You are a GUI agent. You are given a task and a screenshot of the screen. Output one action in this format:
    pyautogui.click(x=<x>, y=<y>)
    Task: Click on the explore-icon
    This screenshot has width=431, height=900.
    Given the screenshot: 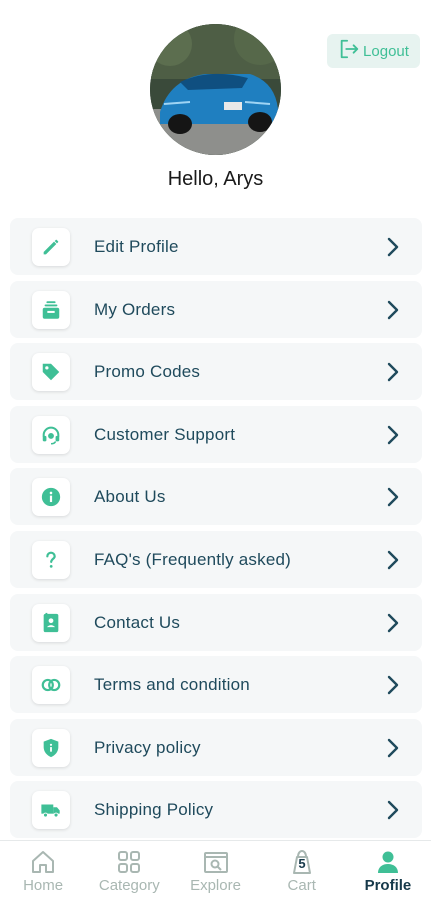 What is the action you would take?
    pyautogui.click(x=215, y=862)
    